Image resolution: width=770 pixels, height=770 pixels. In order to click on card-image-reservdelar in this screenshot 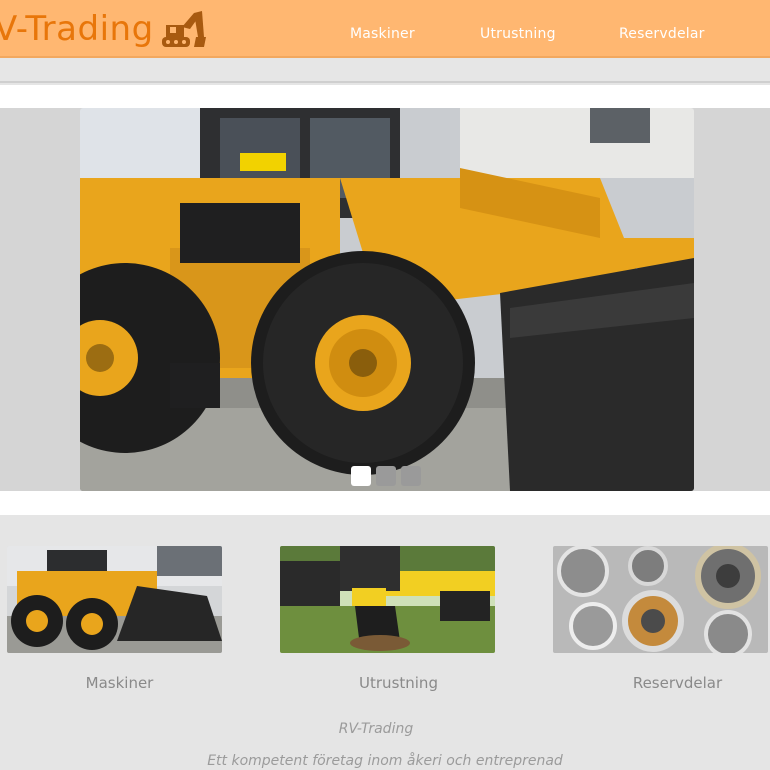, I will do `click(660, 599)`.